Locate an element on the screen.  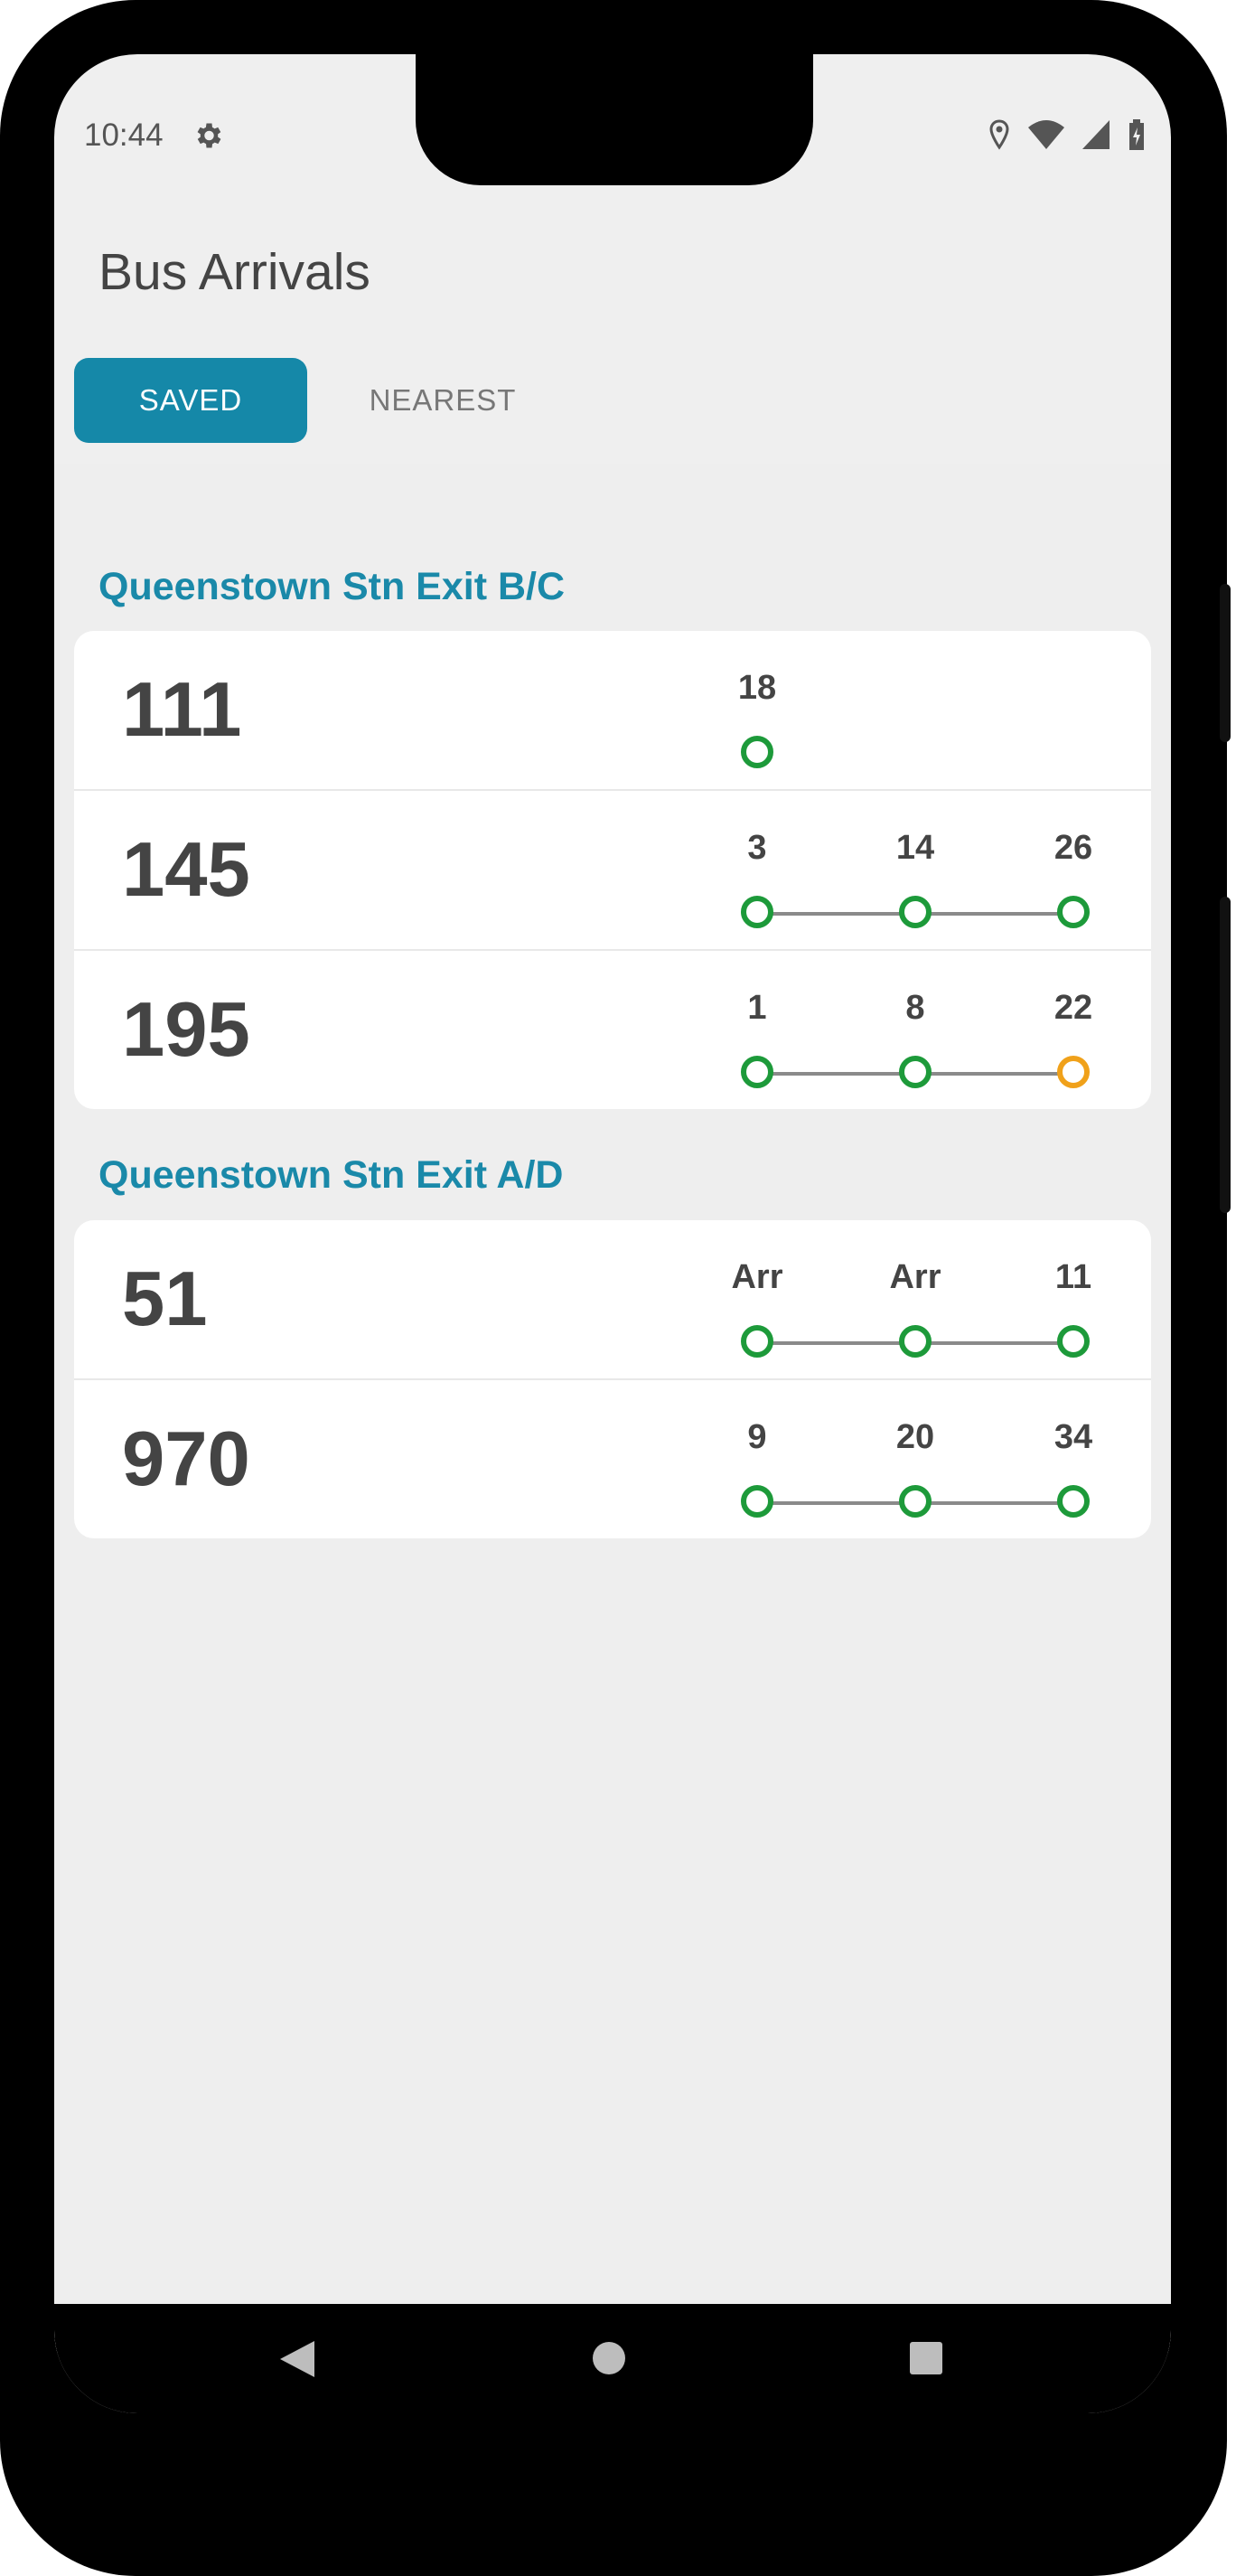
arrival-timeline: 3 14 26 is located at coordinates (921, 881).